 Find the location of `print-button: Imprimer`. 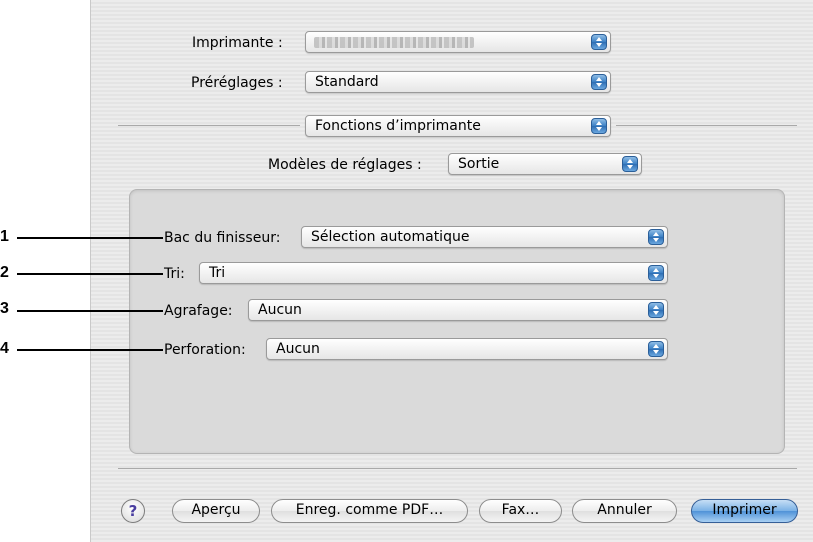

print-button: Imprimer is located at coordinates (744, 511).